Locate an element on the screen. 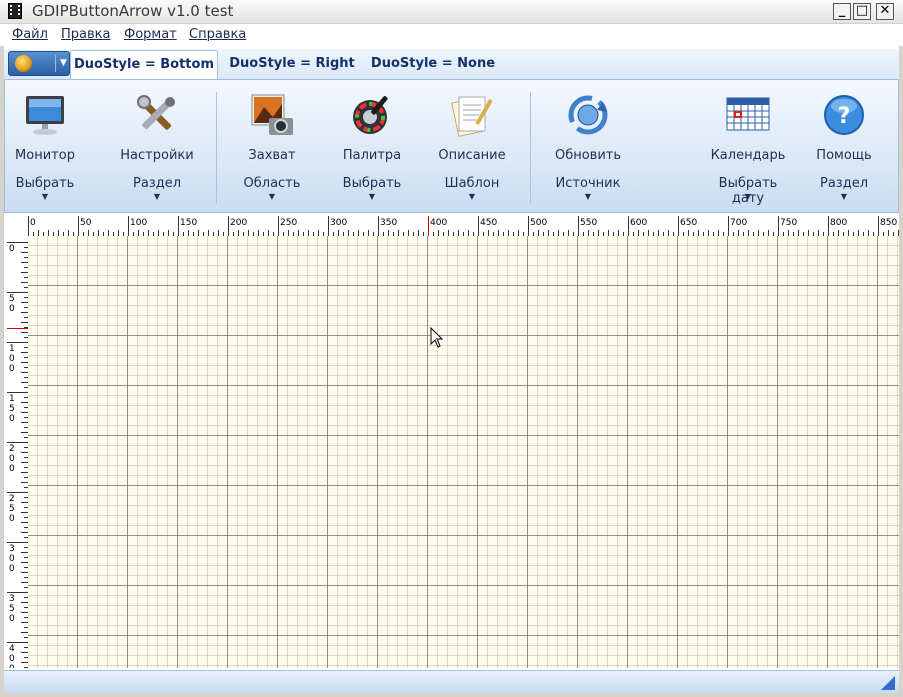 This screenshot has width=903, height=697. vertical-ruler: 0 50 100 150 200 250 300 350 400 is located at coordinates (18, 452).